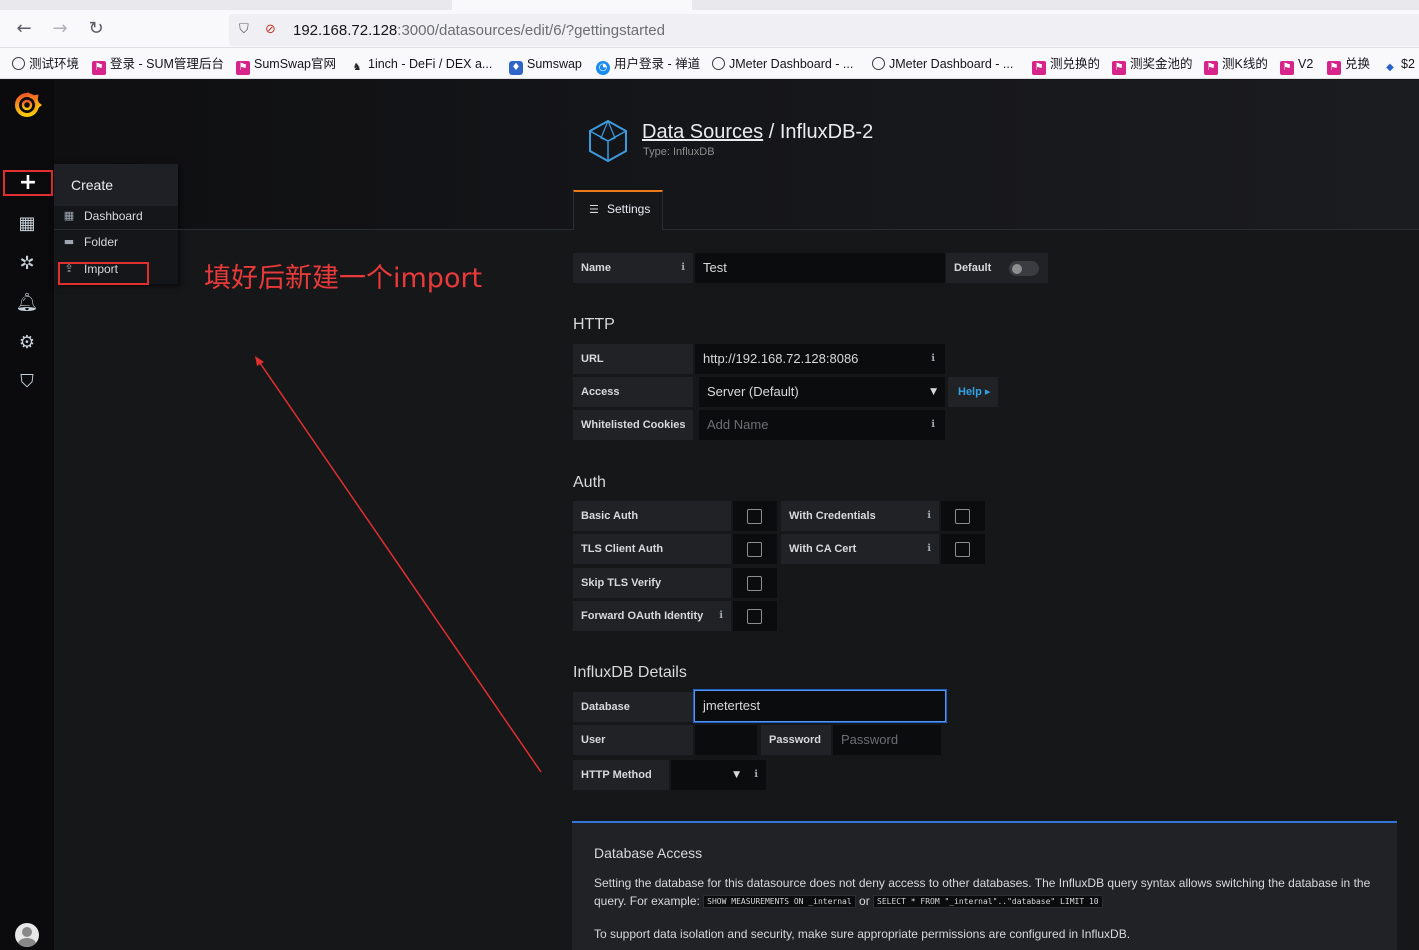 Image resolution: width=1419 pixels, height=950 pixels. What do you see at coordinates (633, 740) in the screenshot?
I see `user-label: User` at bounding box center [633, 740].